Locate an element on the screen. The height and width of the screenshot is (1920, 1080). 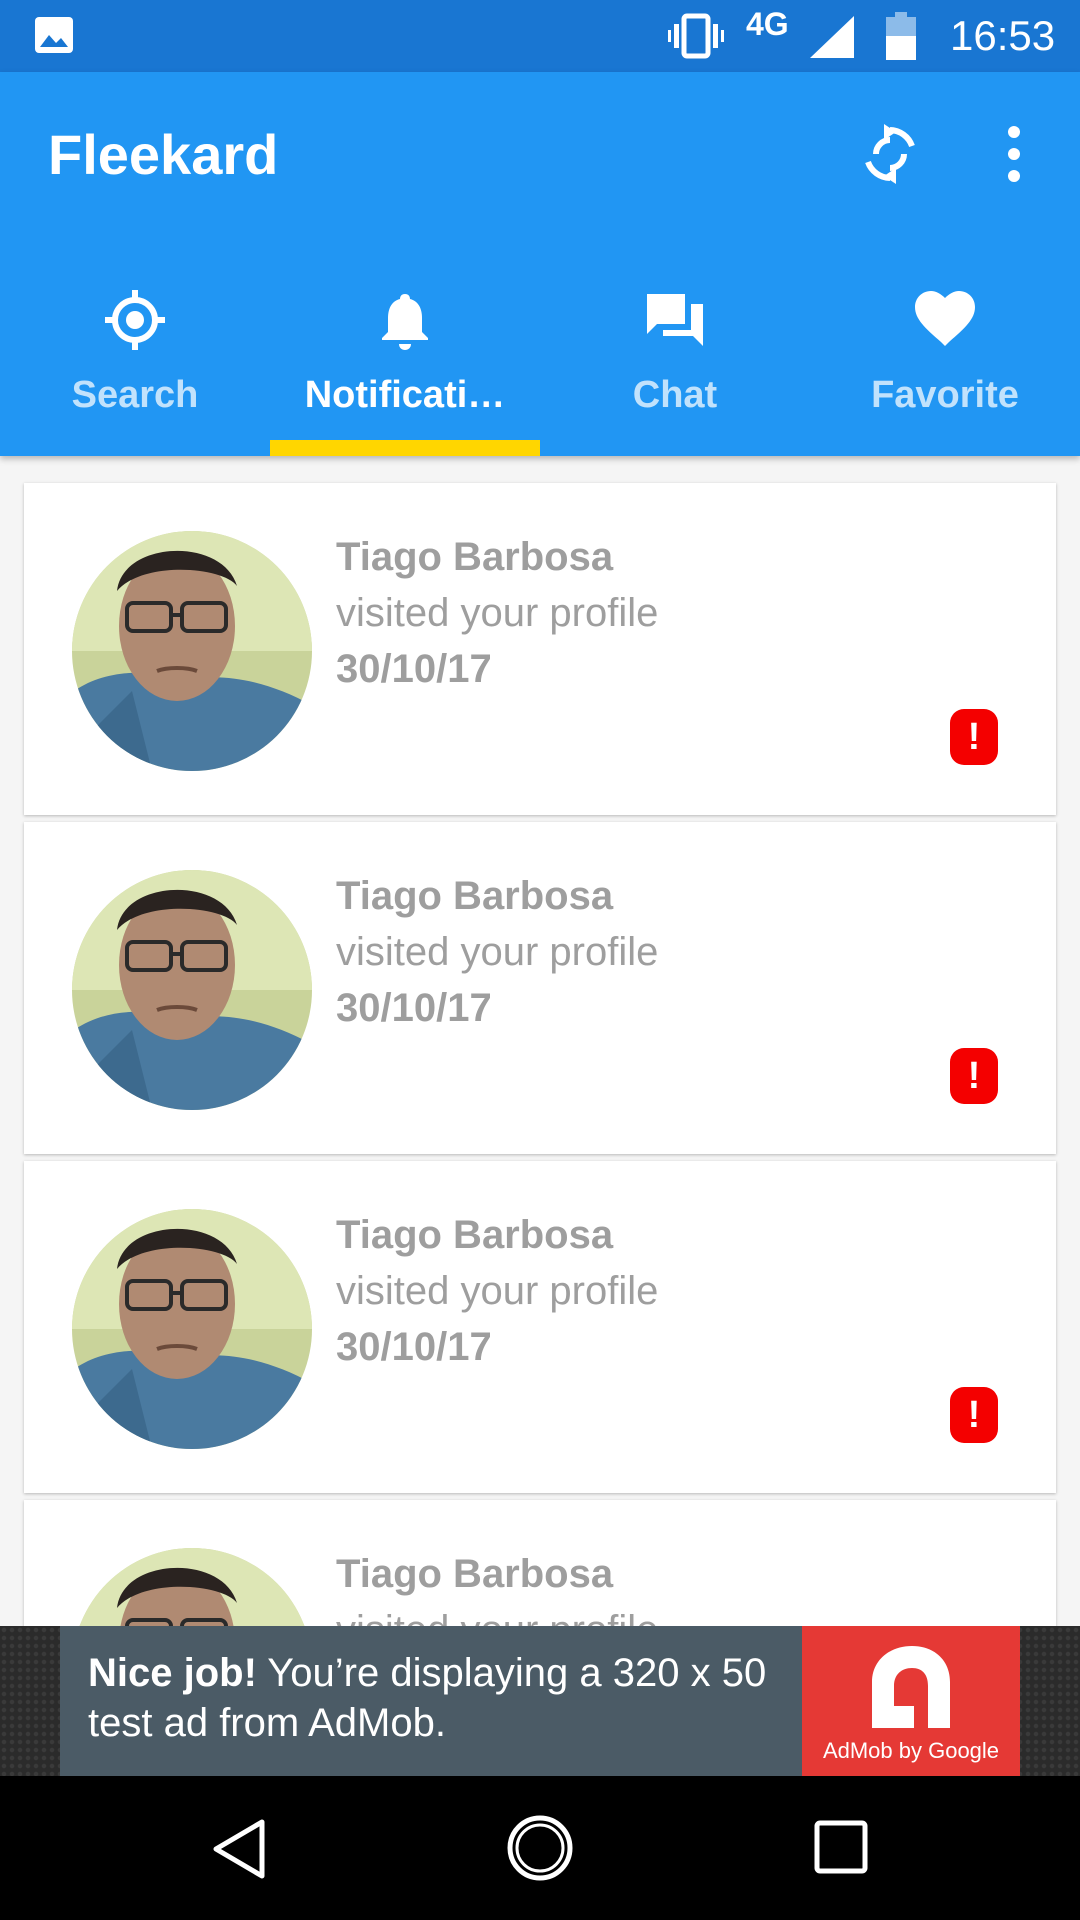
heart-icon is located at coordinates (945, 318).